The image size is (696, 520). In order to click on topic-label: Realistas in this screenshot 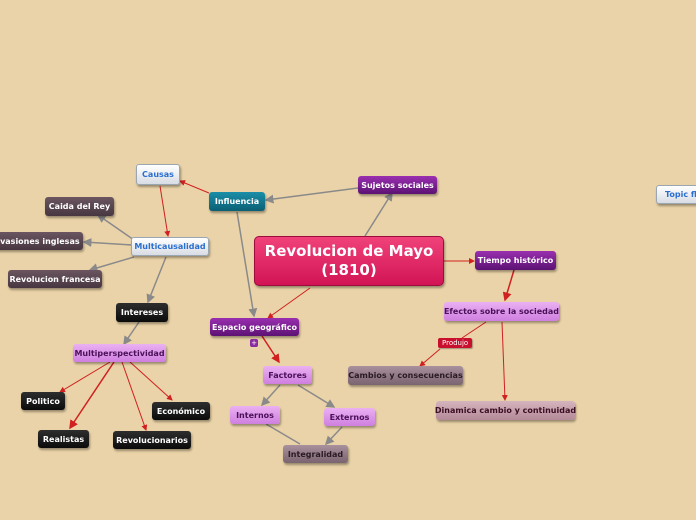, I will do `click(63, 439)`.